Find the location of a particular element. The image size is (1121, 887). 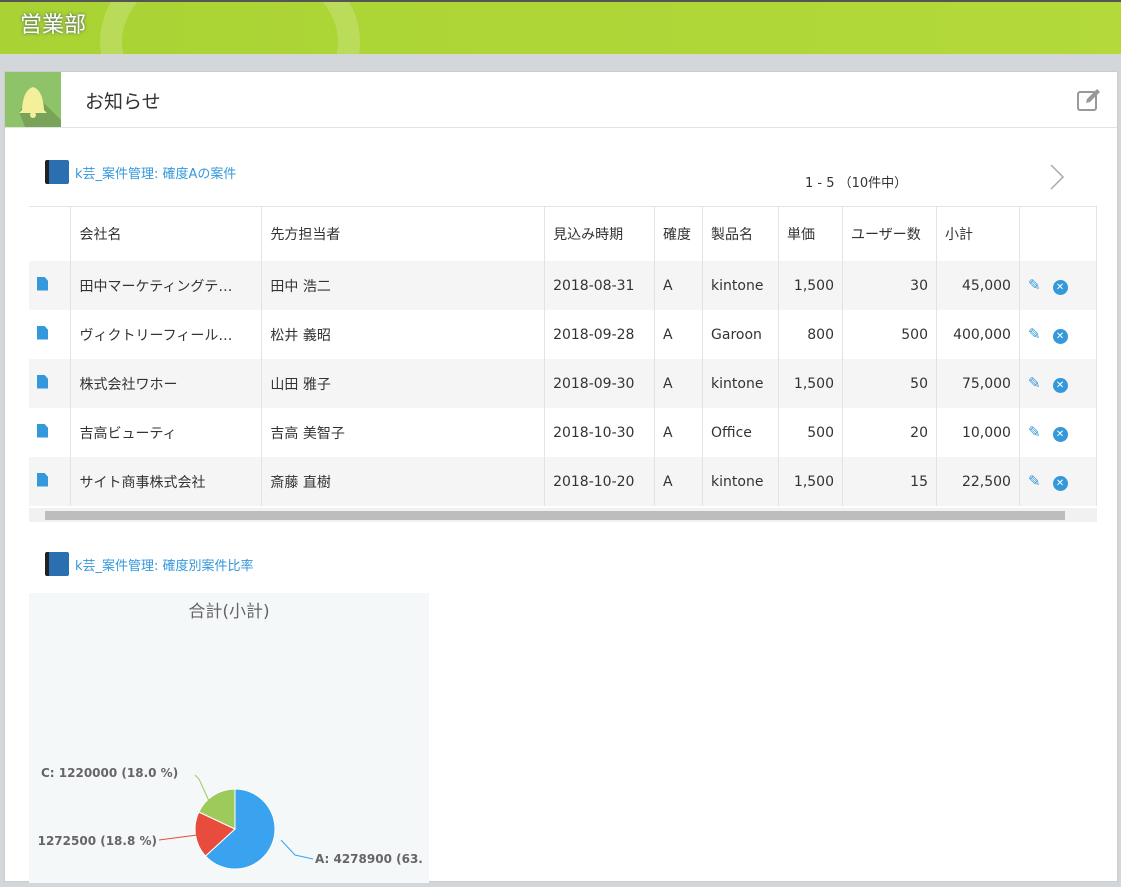

table-cell: 20 is located at coordinates (889, 432).